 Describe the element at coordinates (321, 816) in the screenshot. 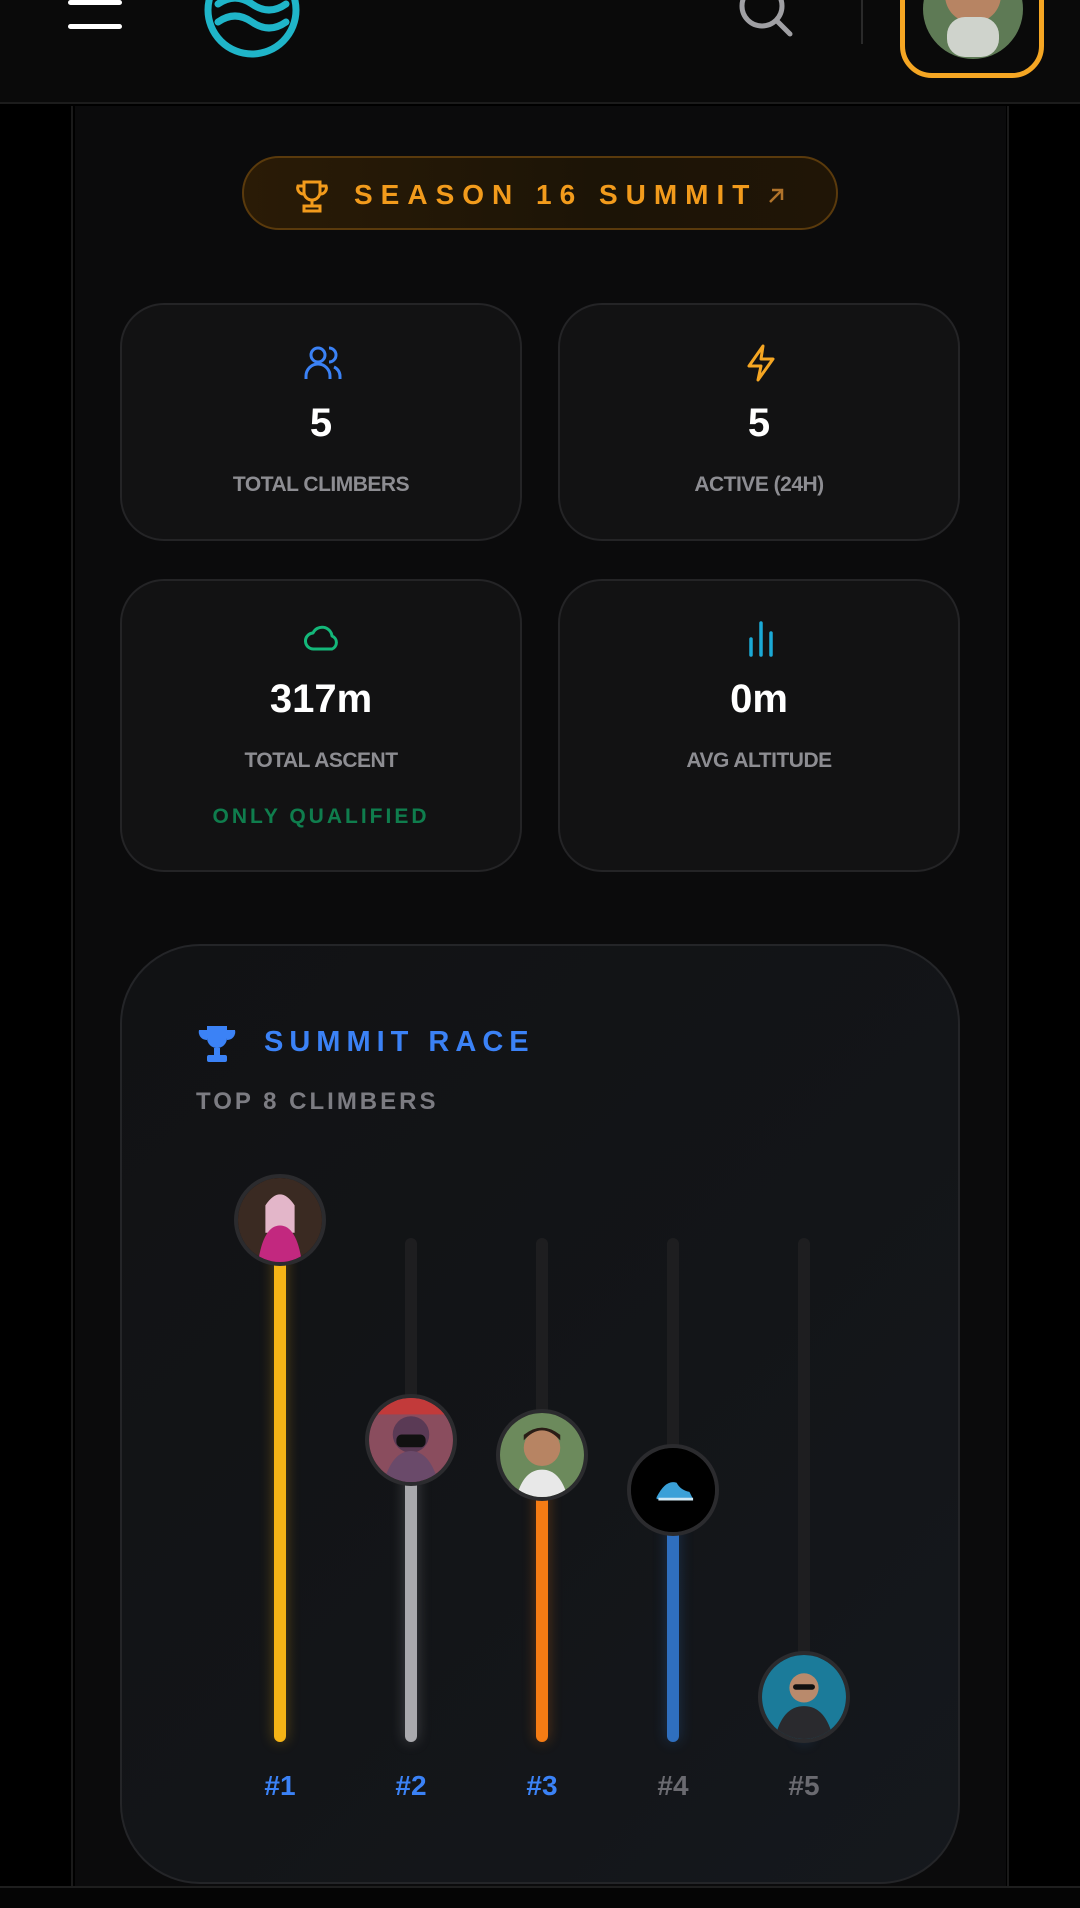

I see `stat-note: ONLY QUALIFIED` at that location.